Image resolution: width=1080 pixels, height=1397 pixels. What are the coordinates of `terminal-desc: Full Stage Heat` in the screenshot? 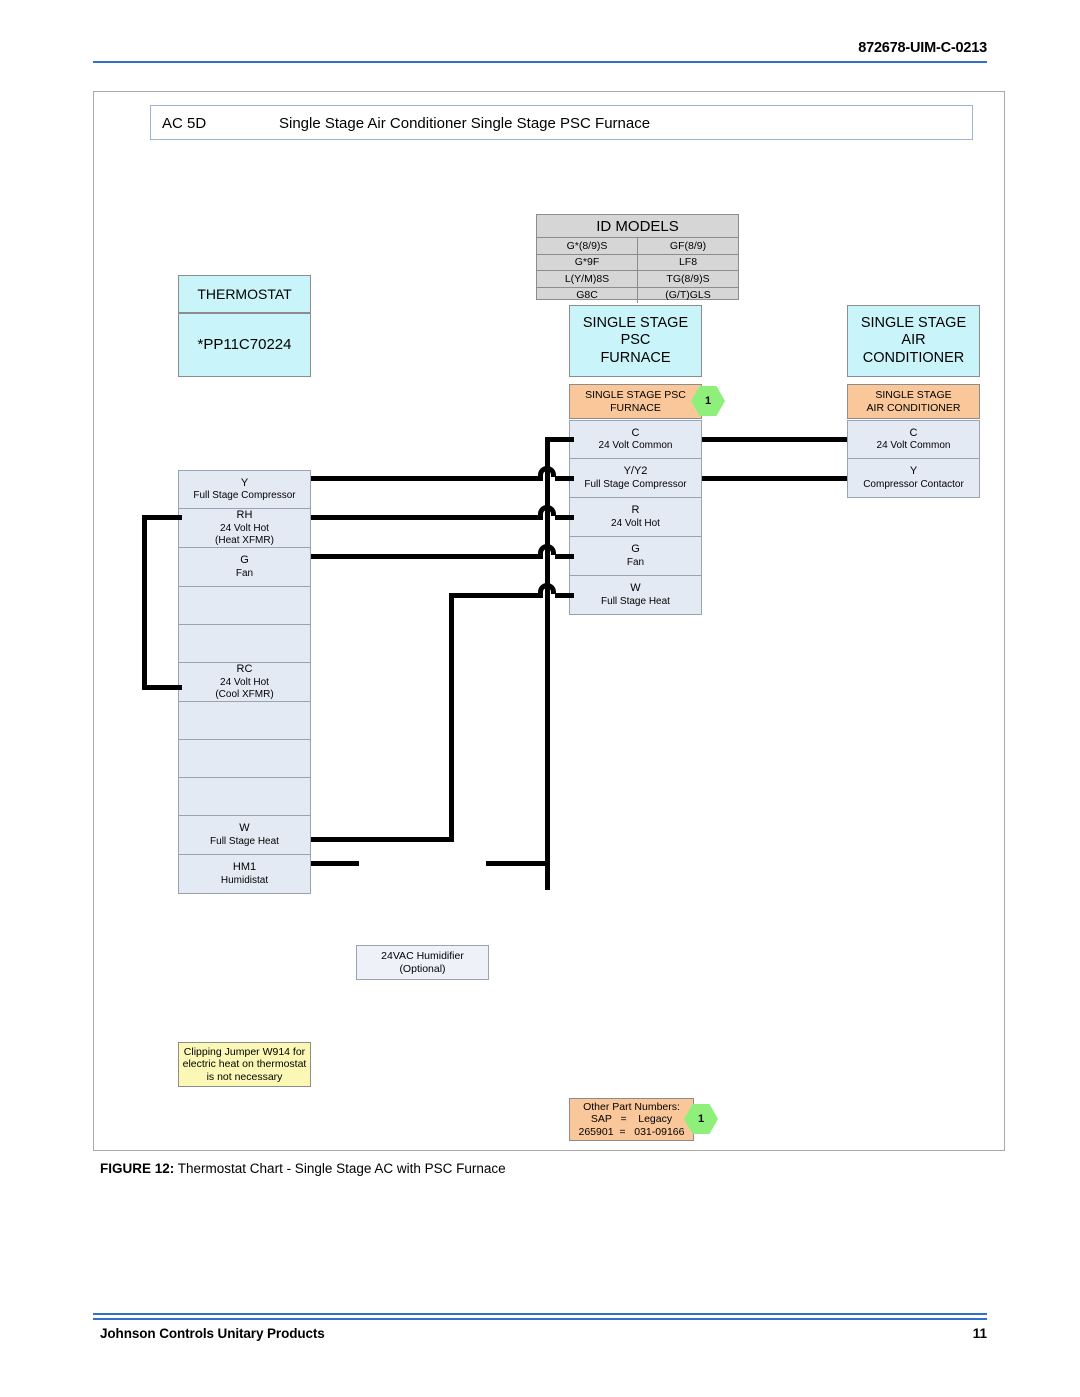 It's located at (635, 601).